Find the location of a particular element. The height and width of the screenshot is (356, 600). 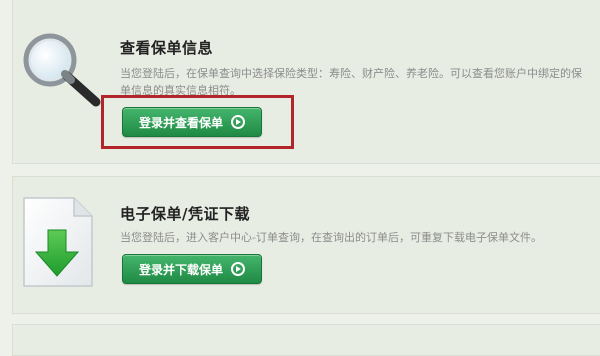

section-title-e-policy: 电子保单/凭证下载 is located at coordinates (185, 214).